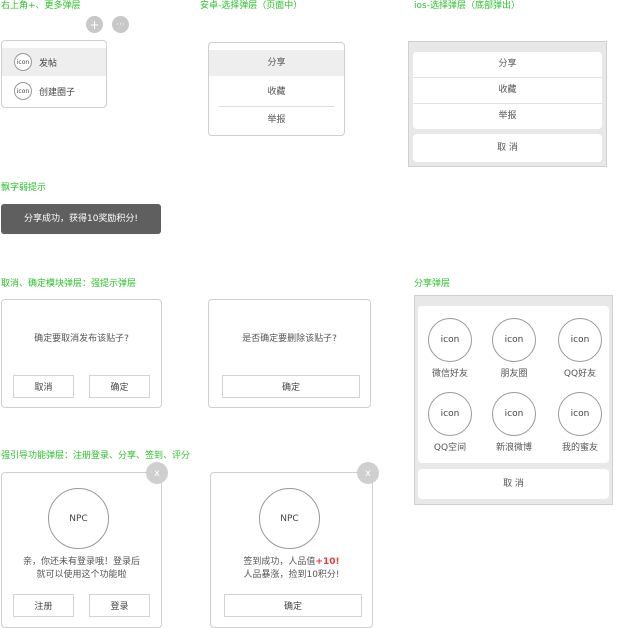 This screenshot has height=628, width=617. What do you see at coordinates (291, 550) in the screenshot?
I see `guide-dialog-signin: NPC 签到成功，人品值+10! 人品暴涨，捡到10积分! 确定` at bounding box center [291, 550].